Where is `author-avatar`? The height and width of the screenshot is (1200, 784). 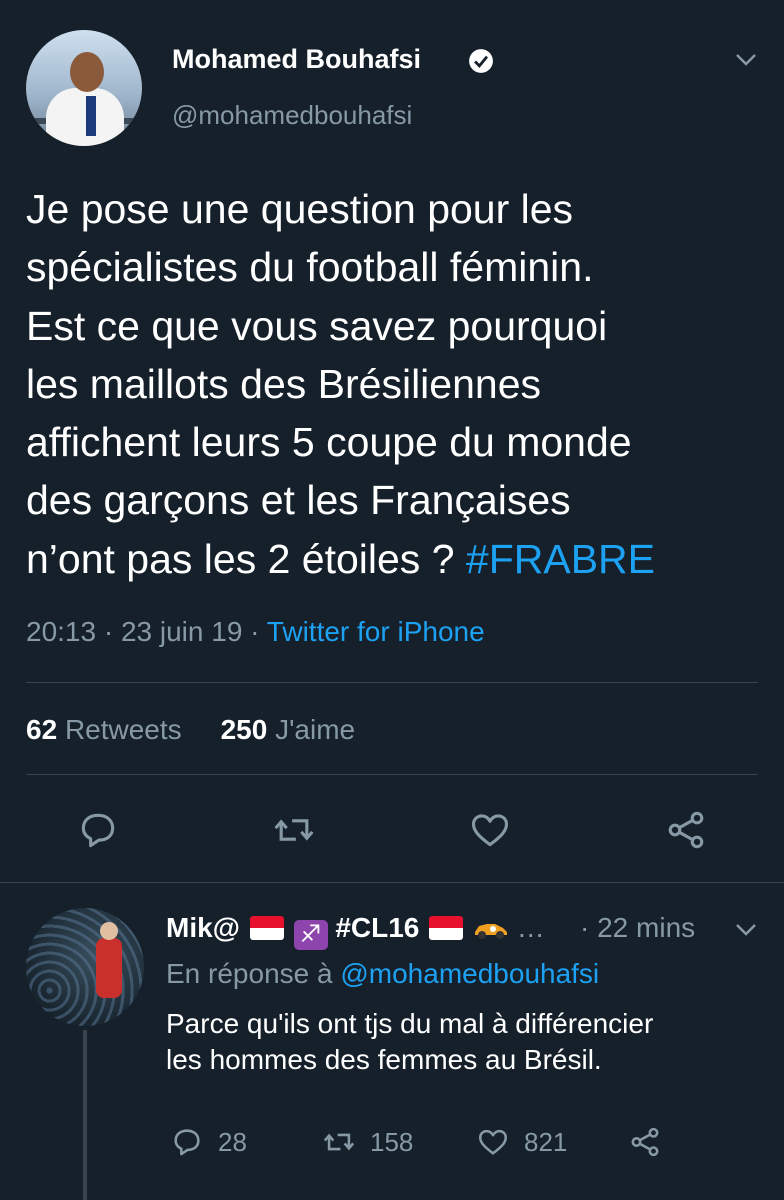 author-avatar is located at coordinates (84, 88).